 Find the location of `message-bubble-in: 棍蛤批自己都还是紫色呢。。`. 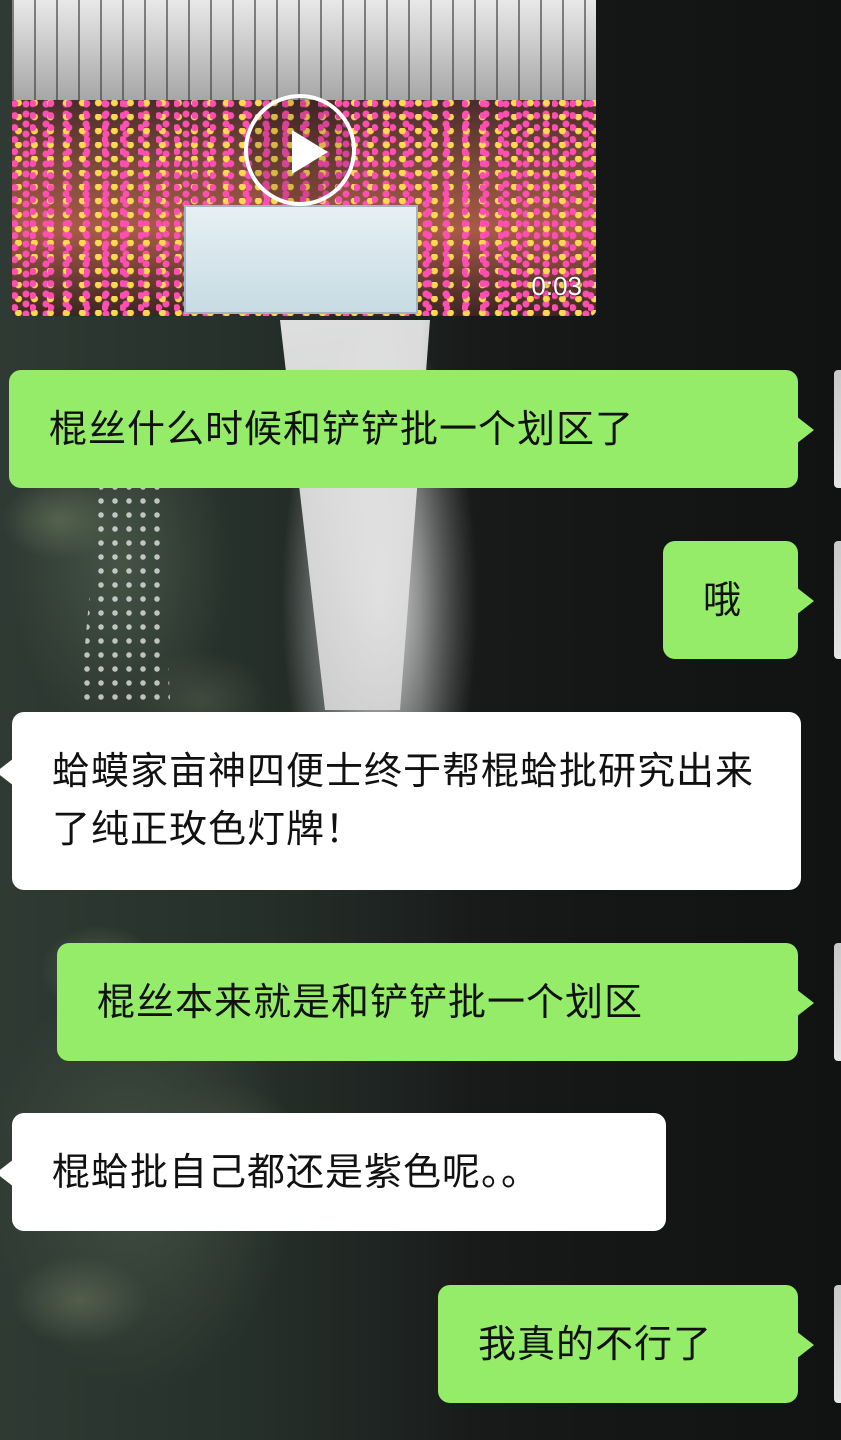

message-bubble-in: 棍蛤批自己都还是紫色呢。。 is located at coordinates (333, 1172).